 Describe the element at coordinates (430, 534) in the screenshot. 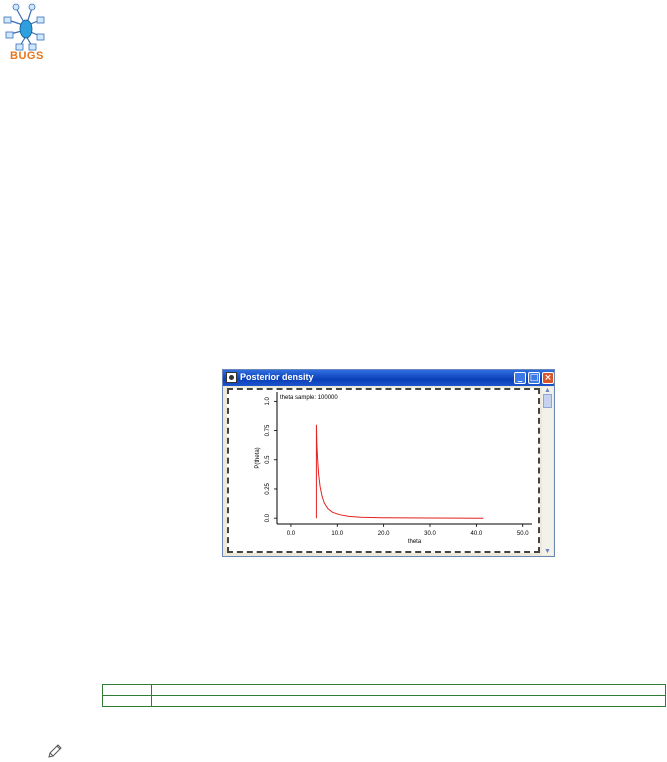

I see `x-tick-label: 30.0` at that location.